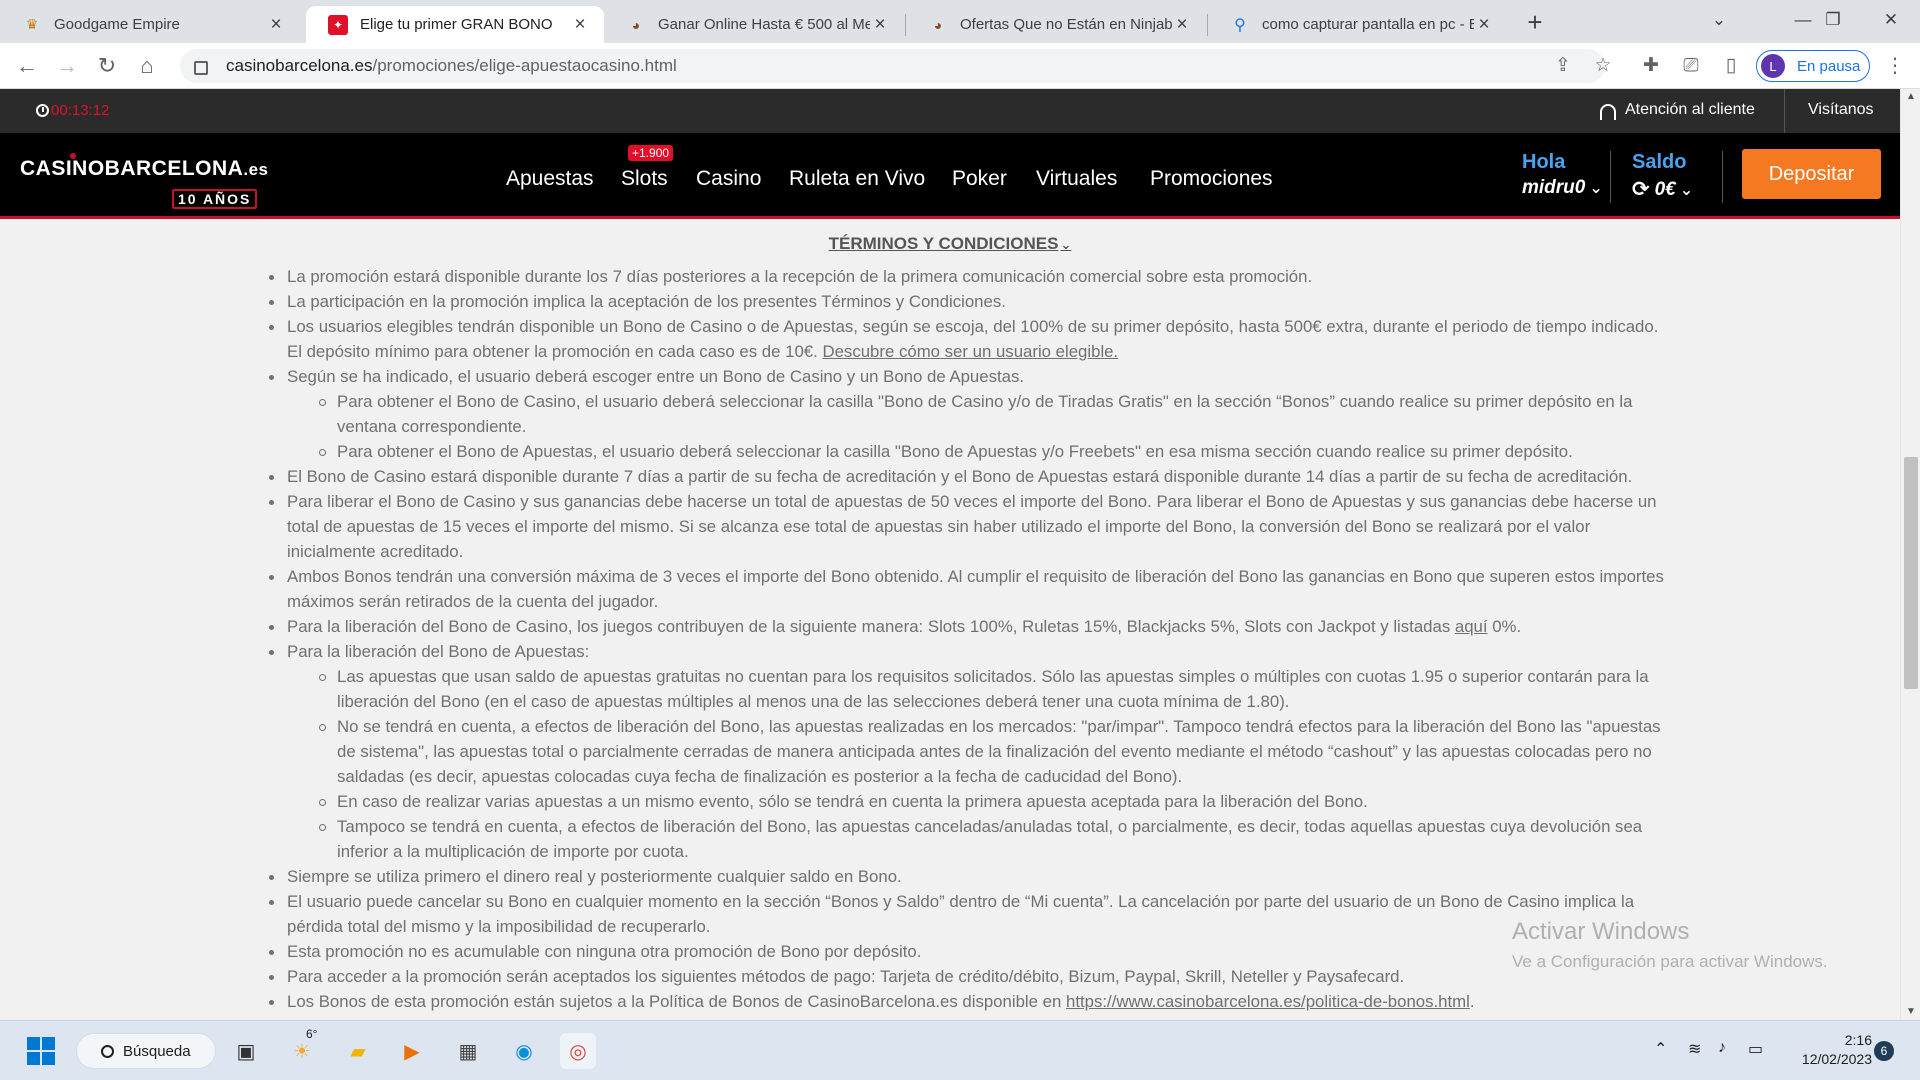  I want to click on customer-support-link: Atención al cliente, so click(1677, 110).